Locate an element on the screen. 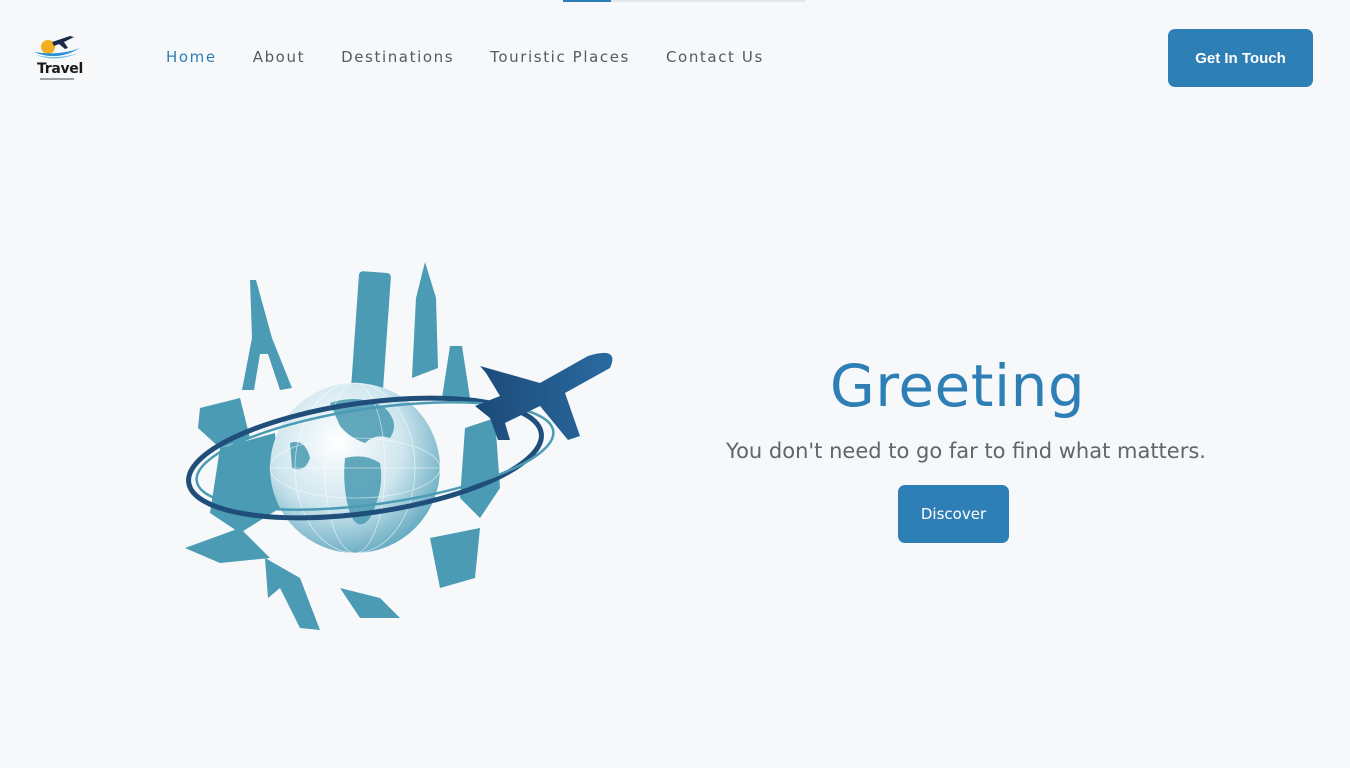  nav-item-destinations: Destinations is located at coordinates (397, 57).